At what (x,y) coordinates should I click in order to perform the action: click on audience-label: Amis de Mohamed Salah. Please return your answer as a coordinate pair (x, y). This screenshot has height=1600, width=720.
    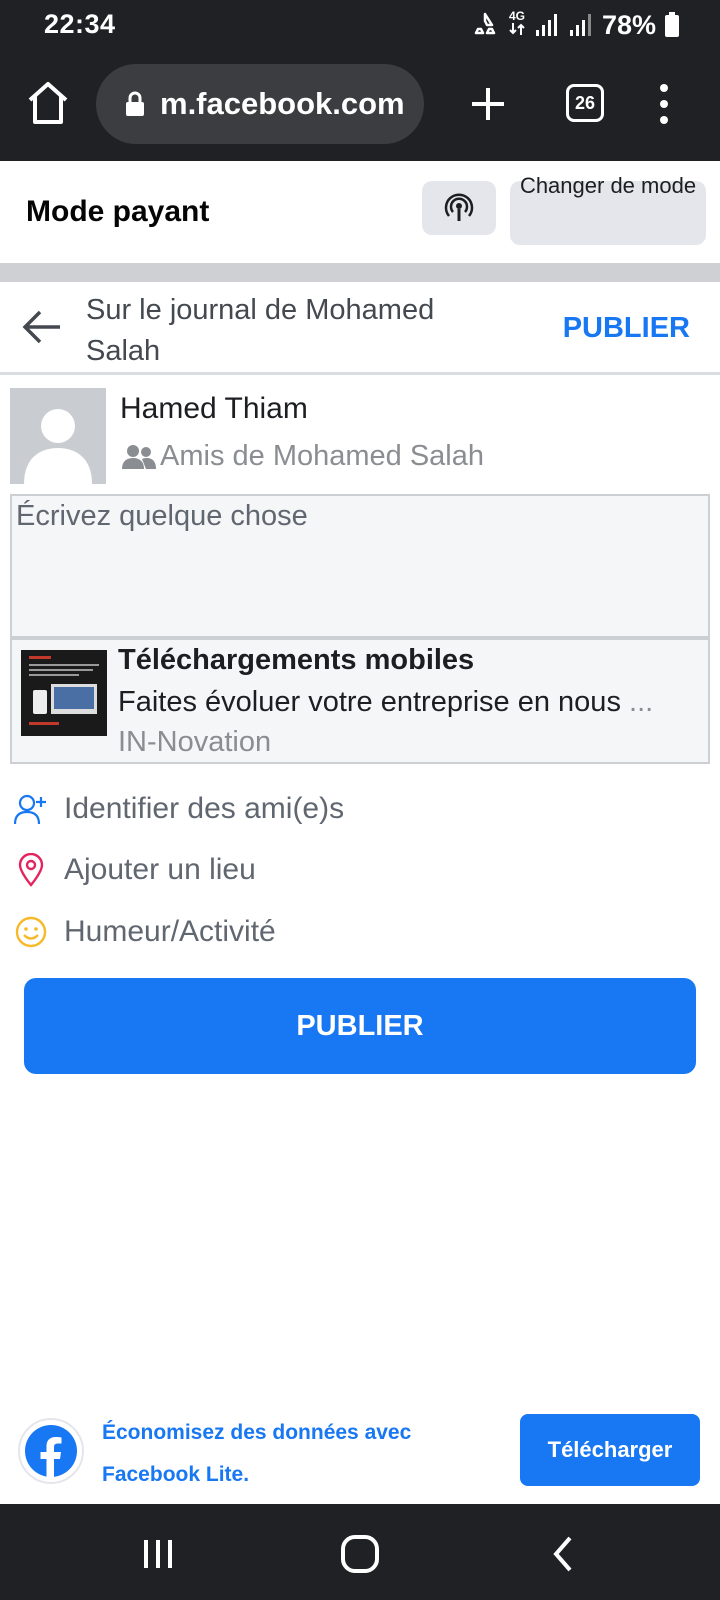
    Looking at the image, I should click on (322, 456).